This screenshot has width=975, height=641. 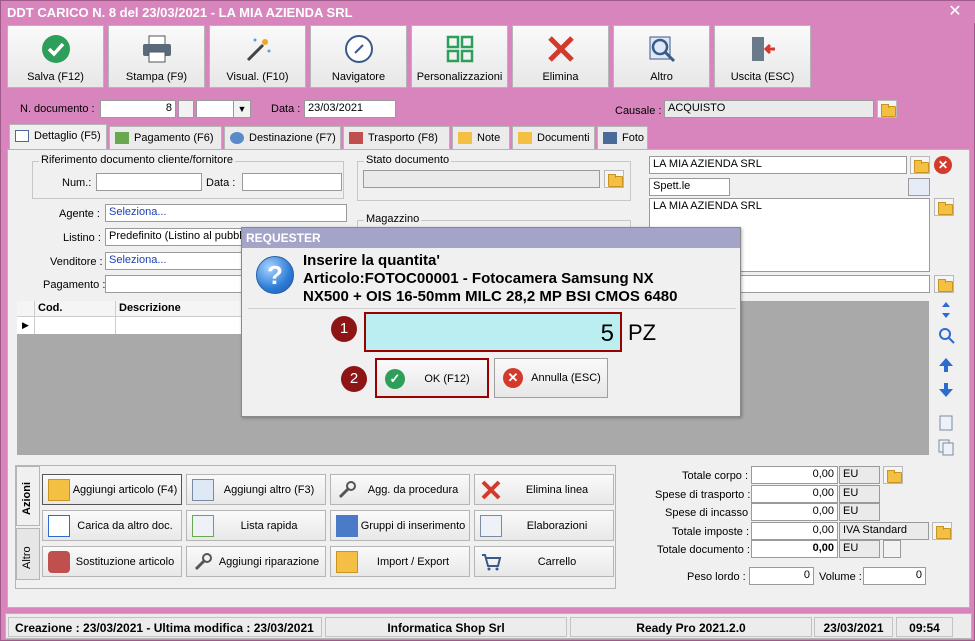 What do you see at coordinates (371, 260) in the screenshot?
I see `dialog-message-line1: Inserire la quantita'` at bounding box center [371, 260].